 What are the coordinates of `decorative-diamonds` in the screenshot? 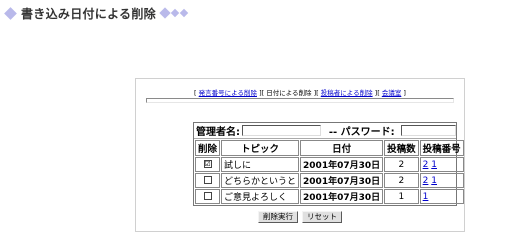 It's located at (174, 13).